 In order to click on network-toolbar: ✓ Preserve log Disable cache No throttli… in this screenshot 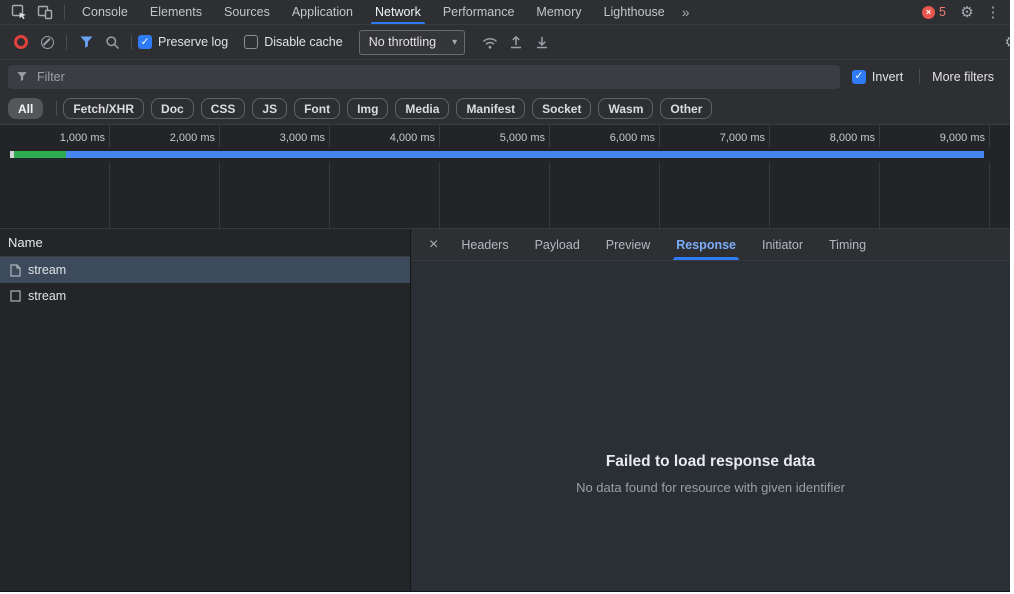, I will do `click(505, 42)`.